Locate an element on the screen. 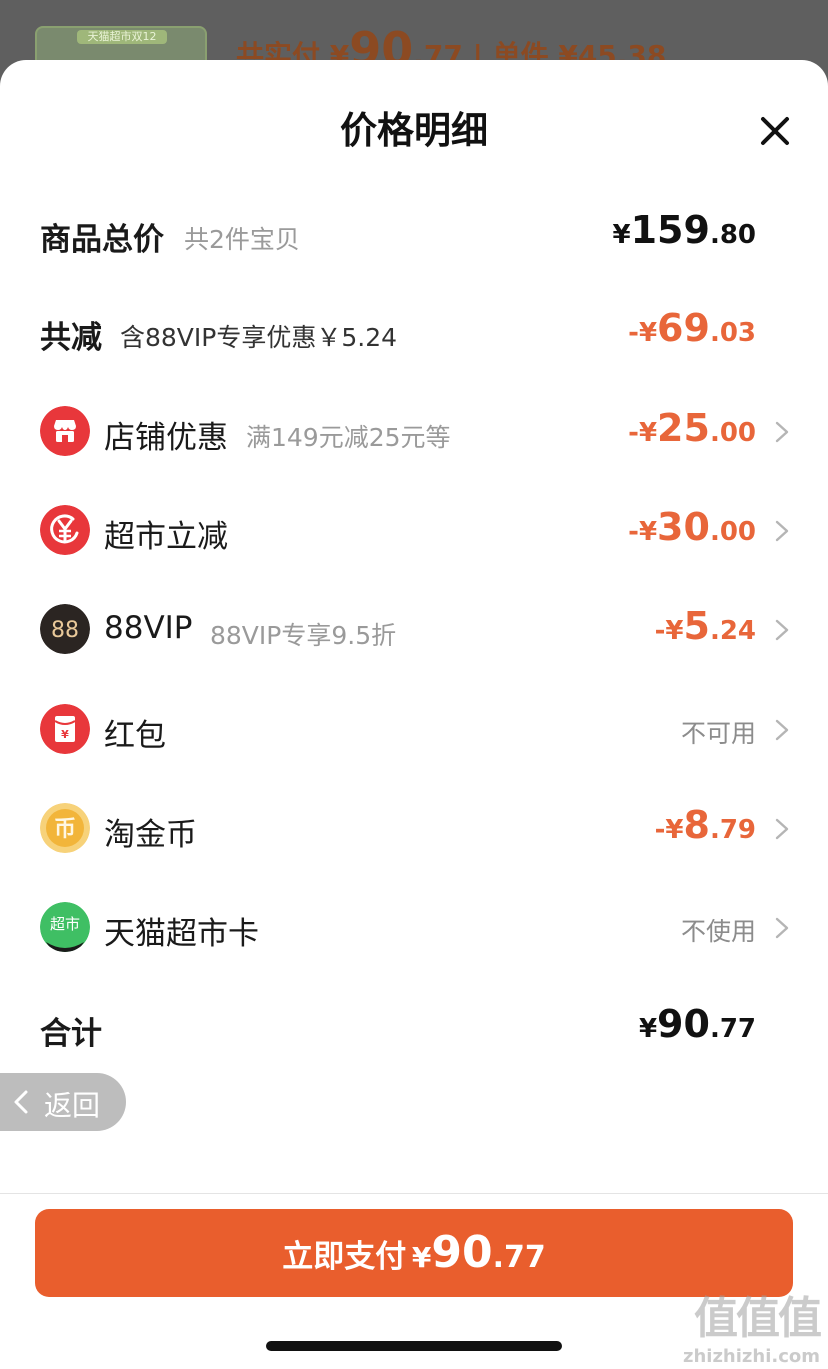 The width and height of the screenshot is (828, 1369). yen-coupon-icon is located at coordinates (65, 530).